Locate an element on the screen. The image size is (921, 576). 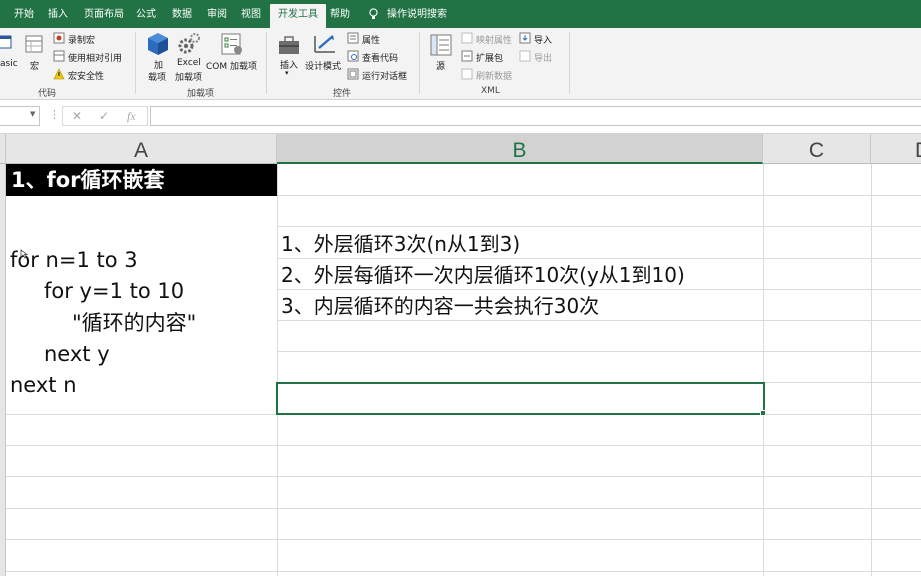
xml-group-label: XML is located at coordinates (490, 91).